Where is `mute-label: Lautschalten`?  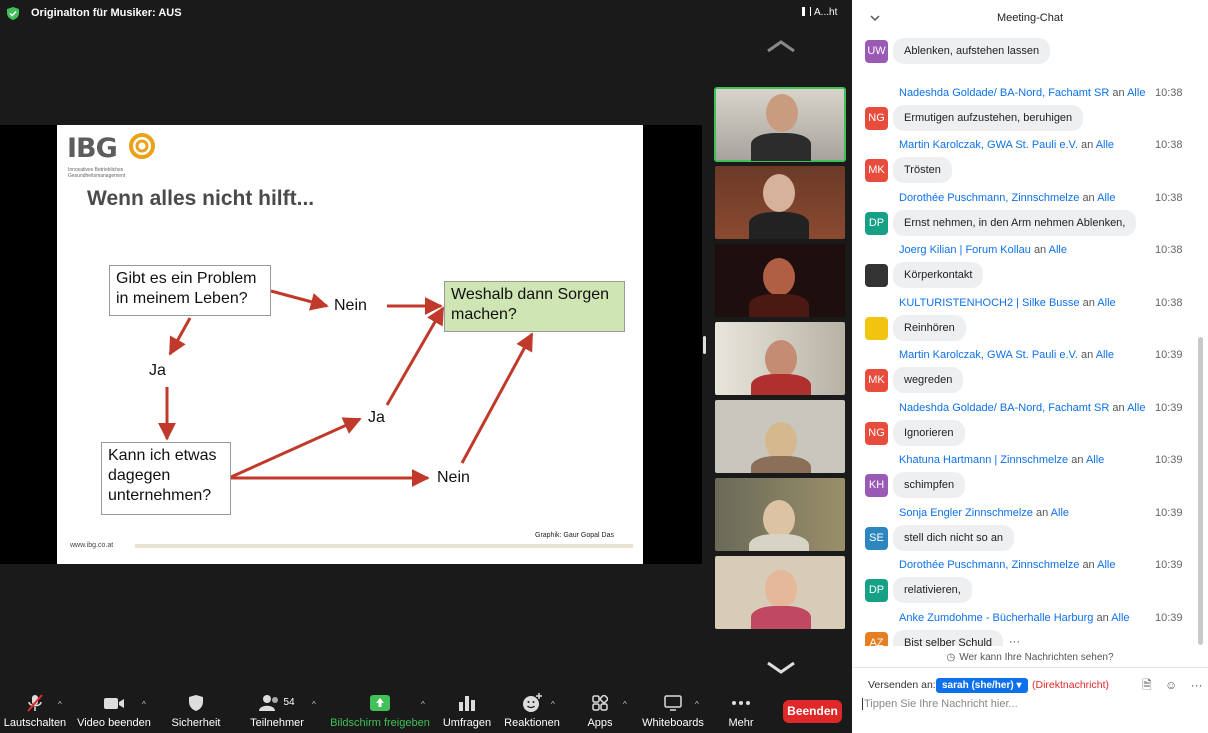 mute-label: Lautschalten is located at coordinates (35, 723).